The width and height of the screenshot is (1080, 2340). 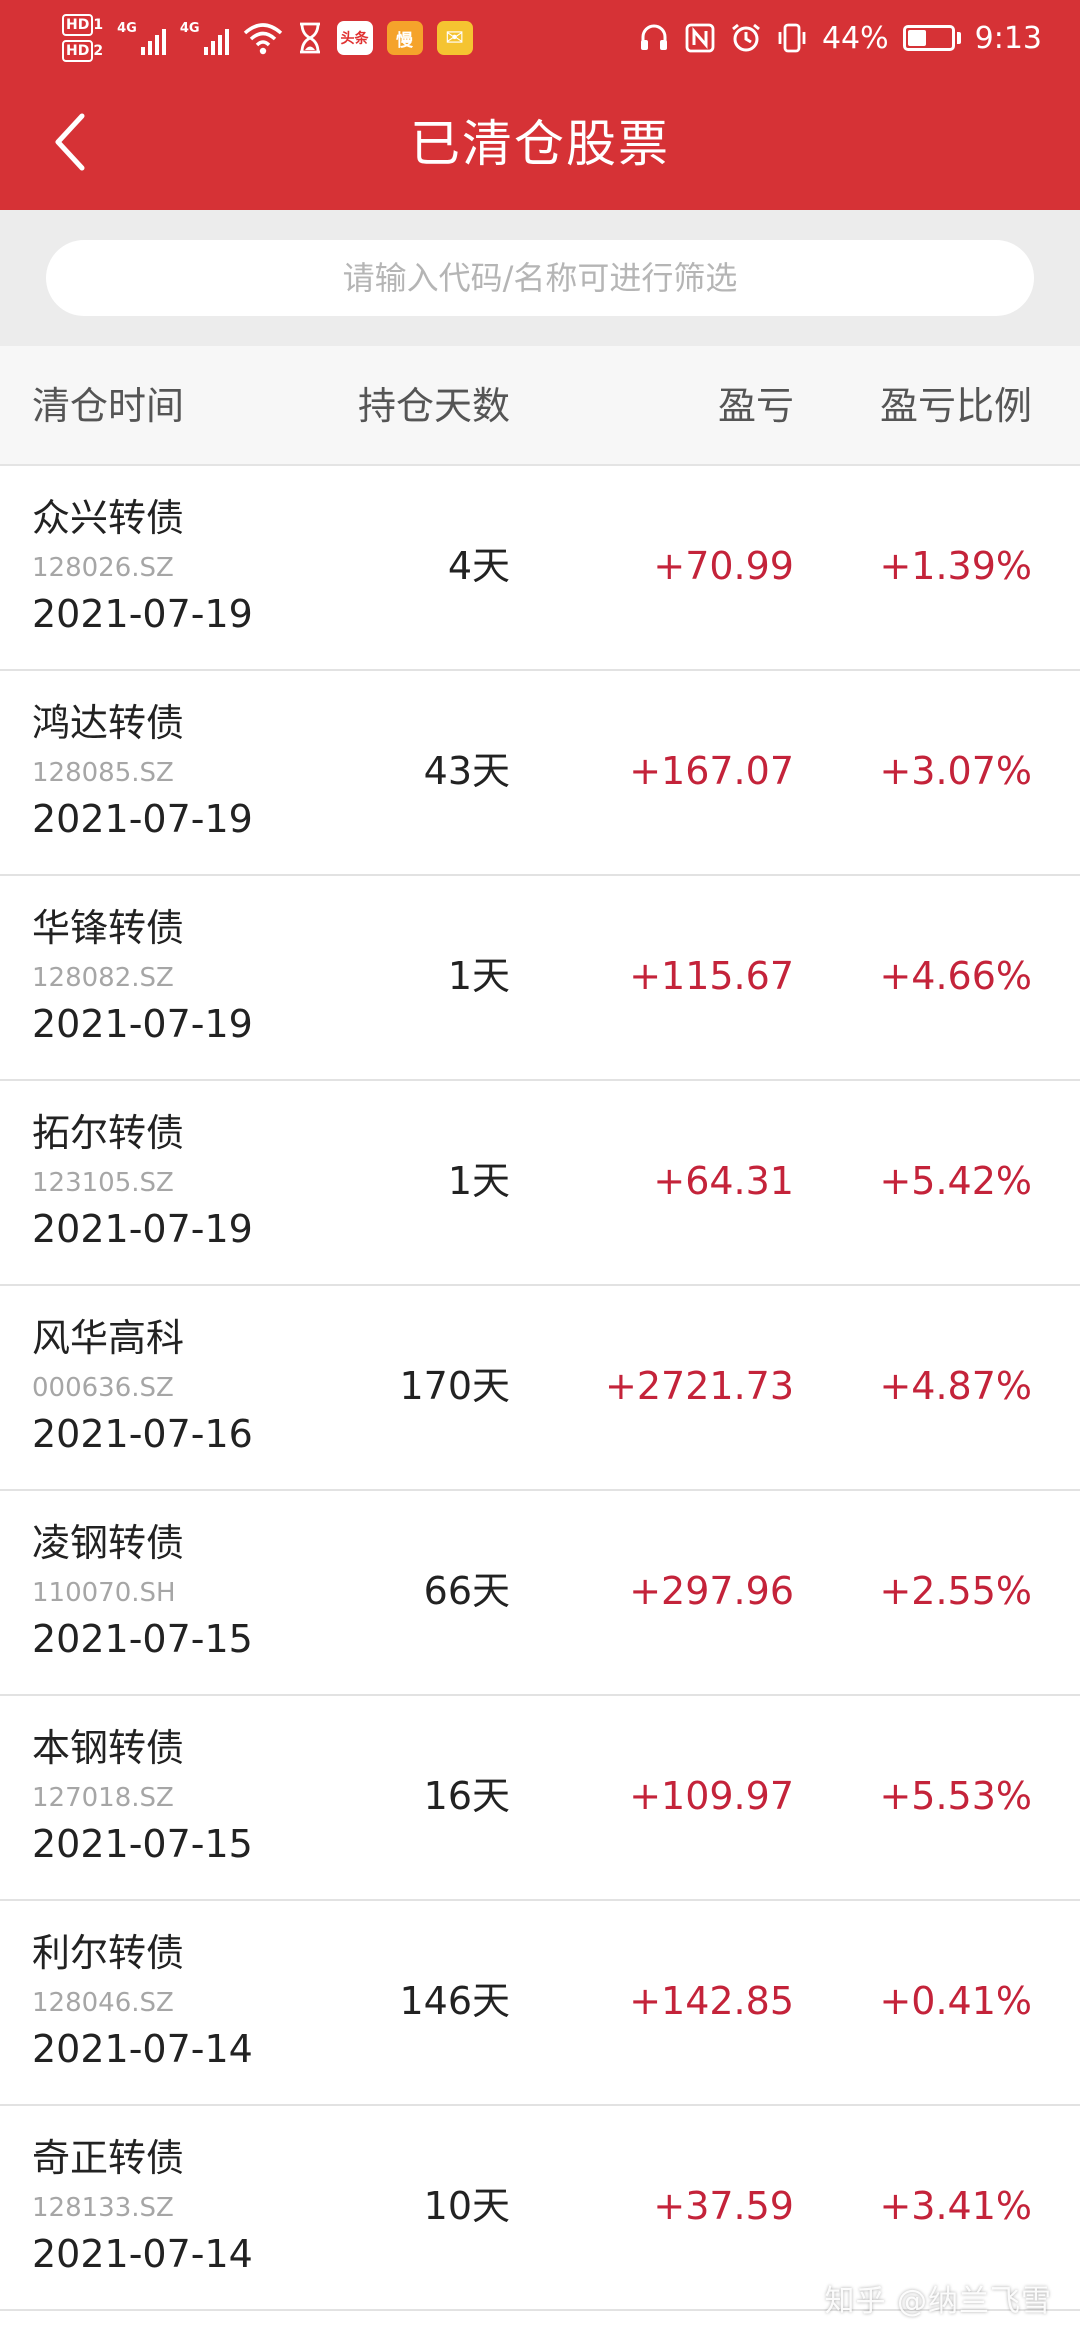 I want to click on network-type-2: 4G, so click(x=189, y=28).